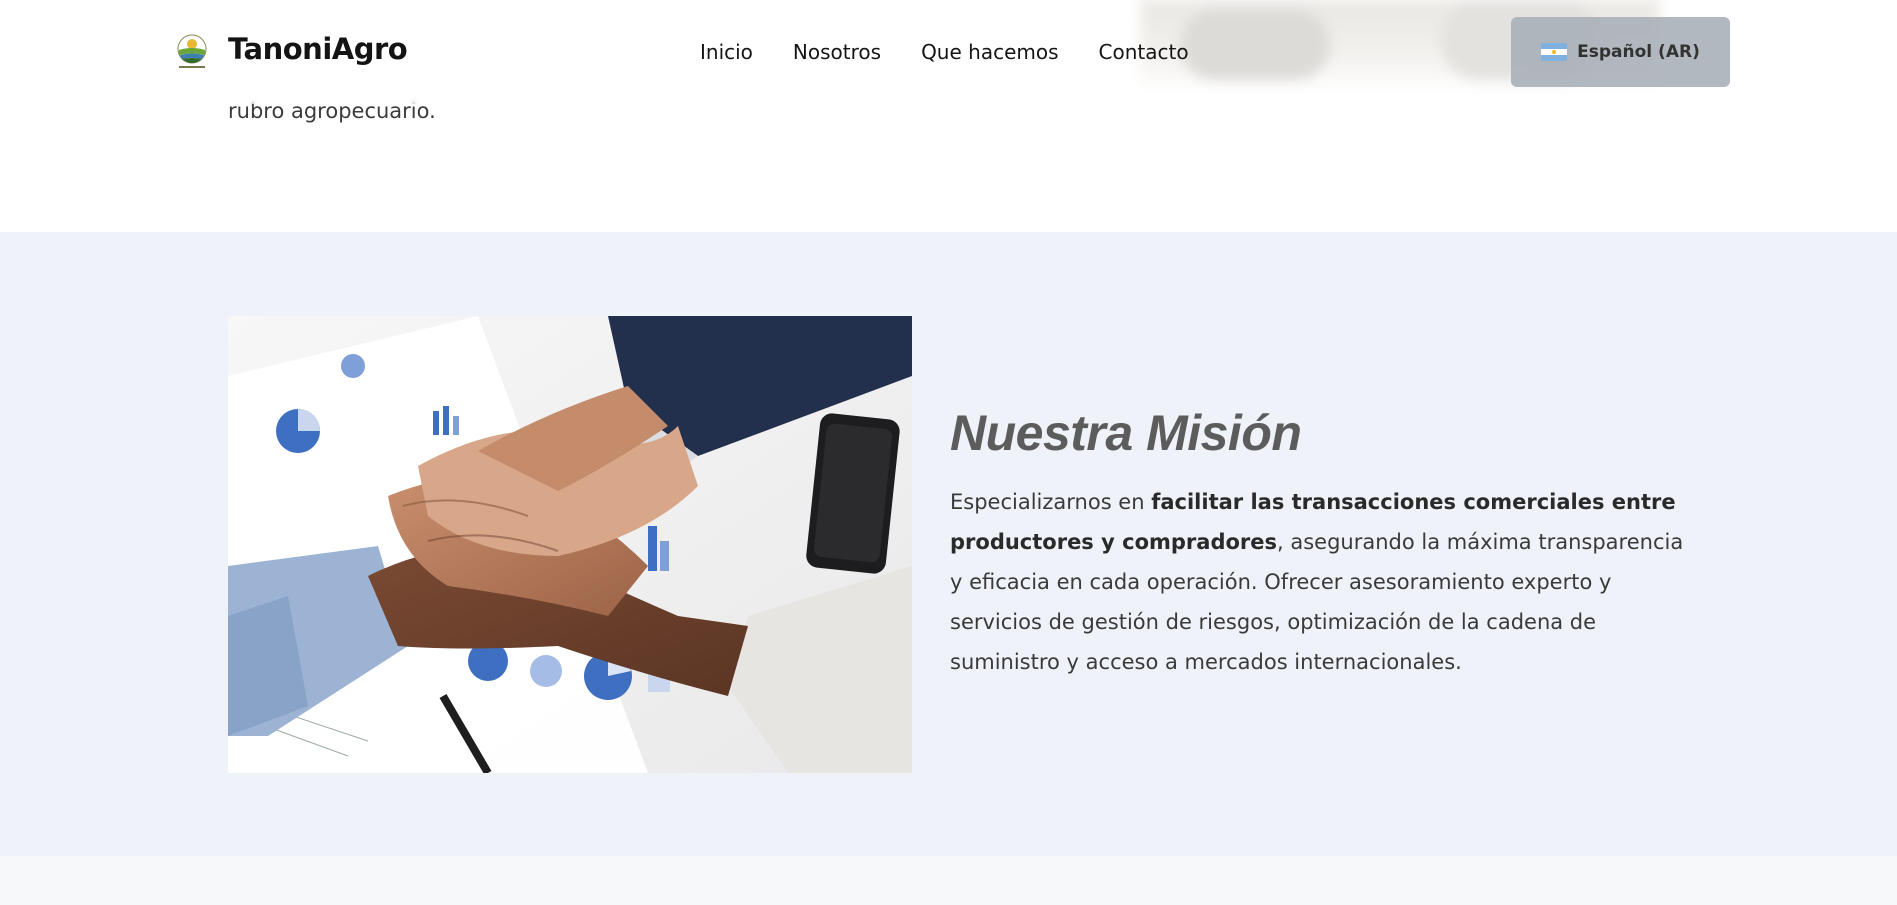 The image size is (1897, 905). I want to click on mission-text-prefix: Especializarnos en, so click(1051, 502).